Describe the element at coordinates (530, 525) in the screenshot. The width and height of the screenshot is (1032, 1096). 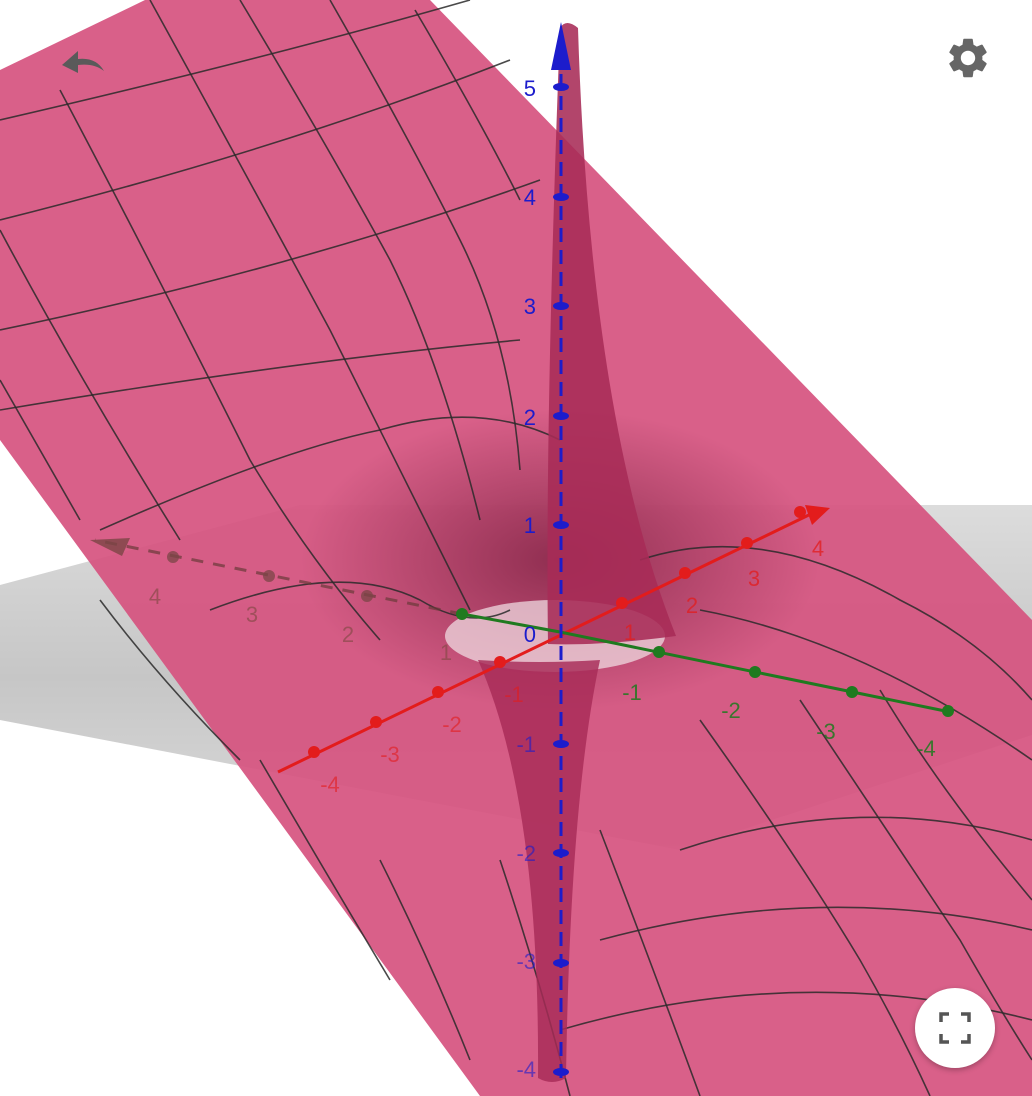
I see `z-tick-label: 1` at that location.